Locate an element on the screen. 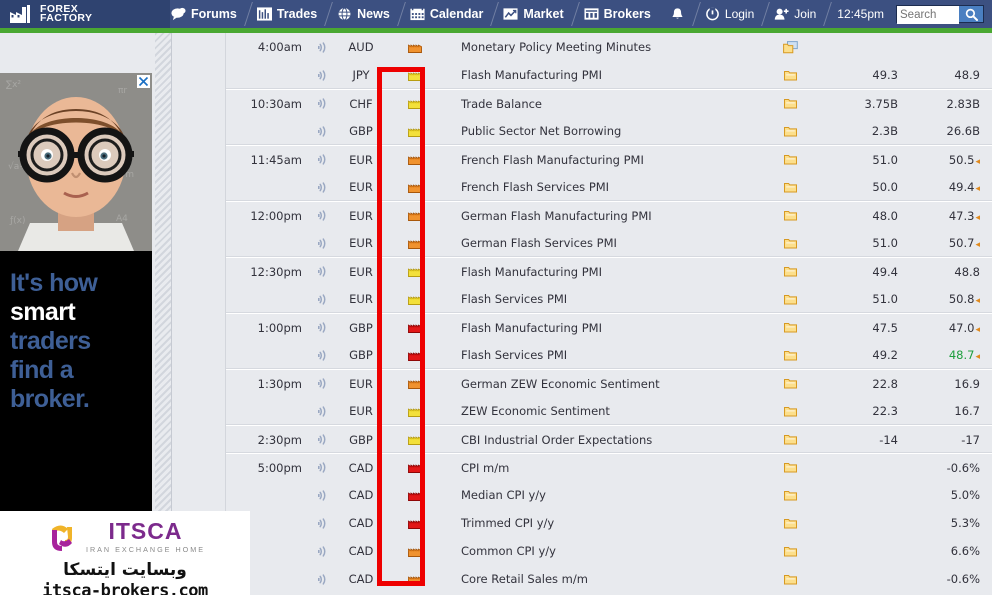 The image size is (992, 595). search-input is located at coordinates (928, 15).